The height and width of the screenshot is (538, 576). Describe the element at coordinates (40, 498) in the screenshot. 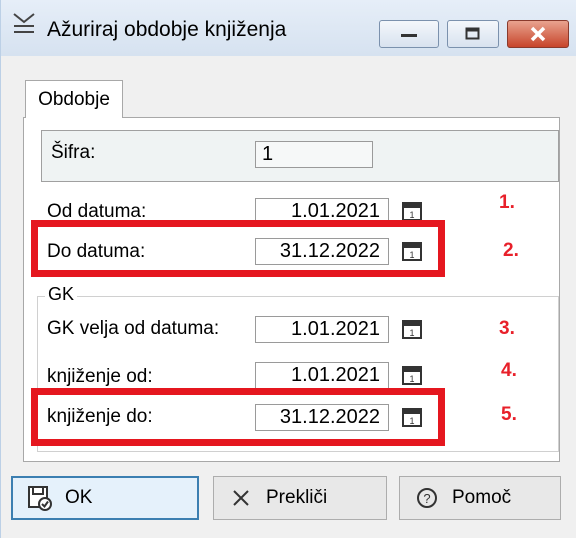

I see `save-check-icon` at that location.